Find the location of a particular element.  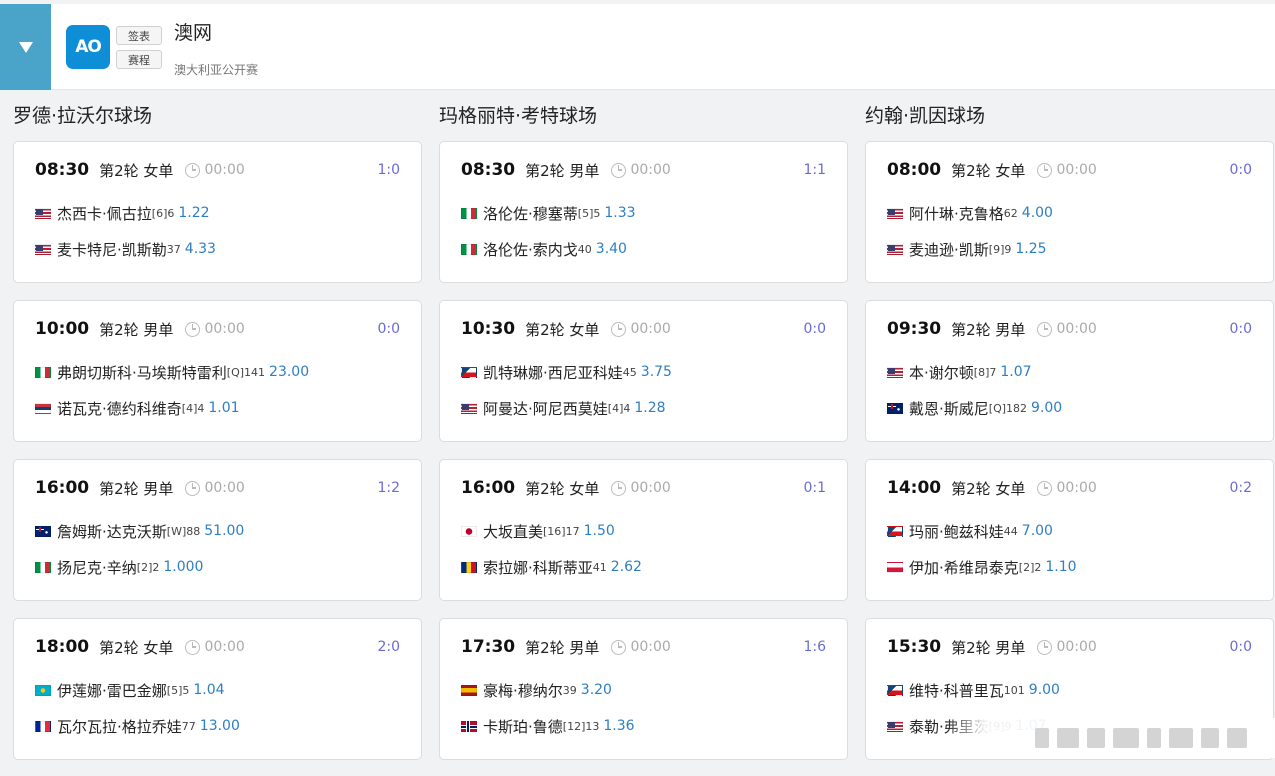

match-header: 15:30 第2轮 男单 00:00 0:0 is located at coordinates (1069, 647).